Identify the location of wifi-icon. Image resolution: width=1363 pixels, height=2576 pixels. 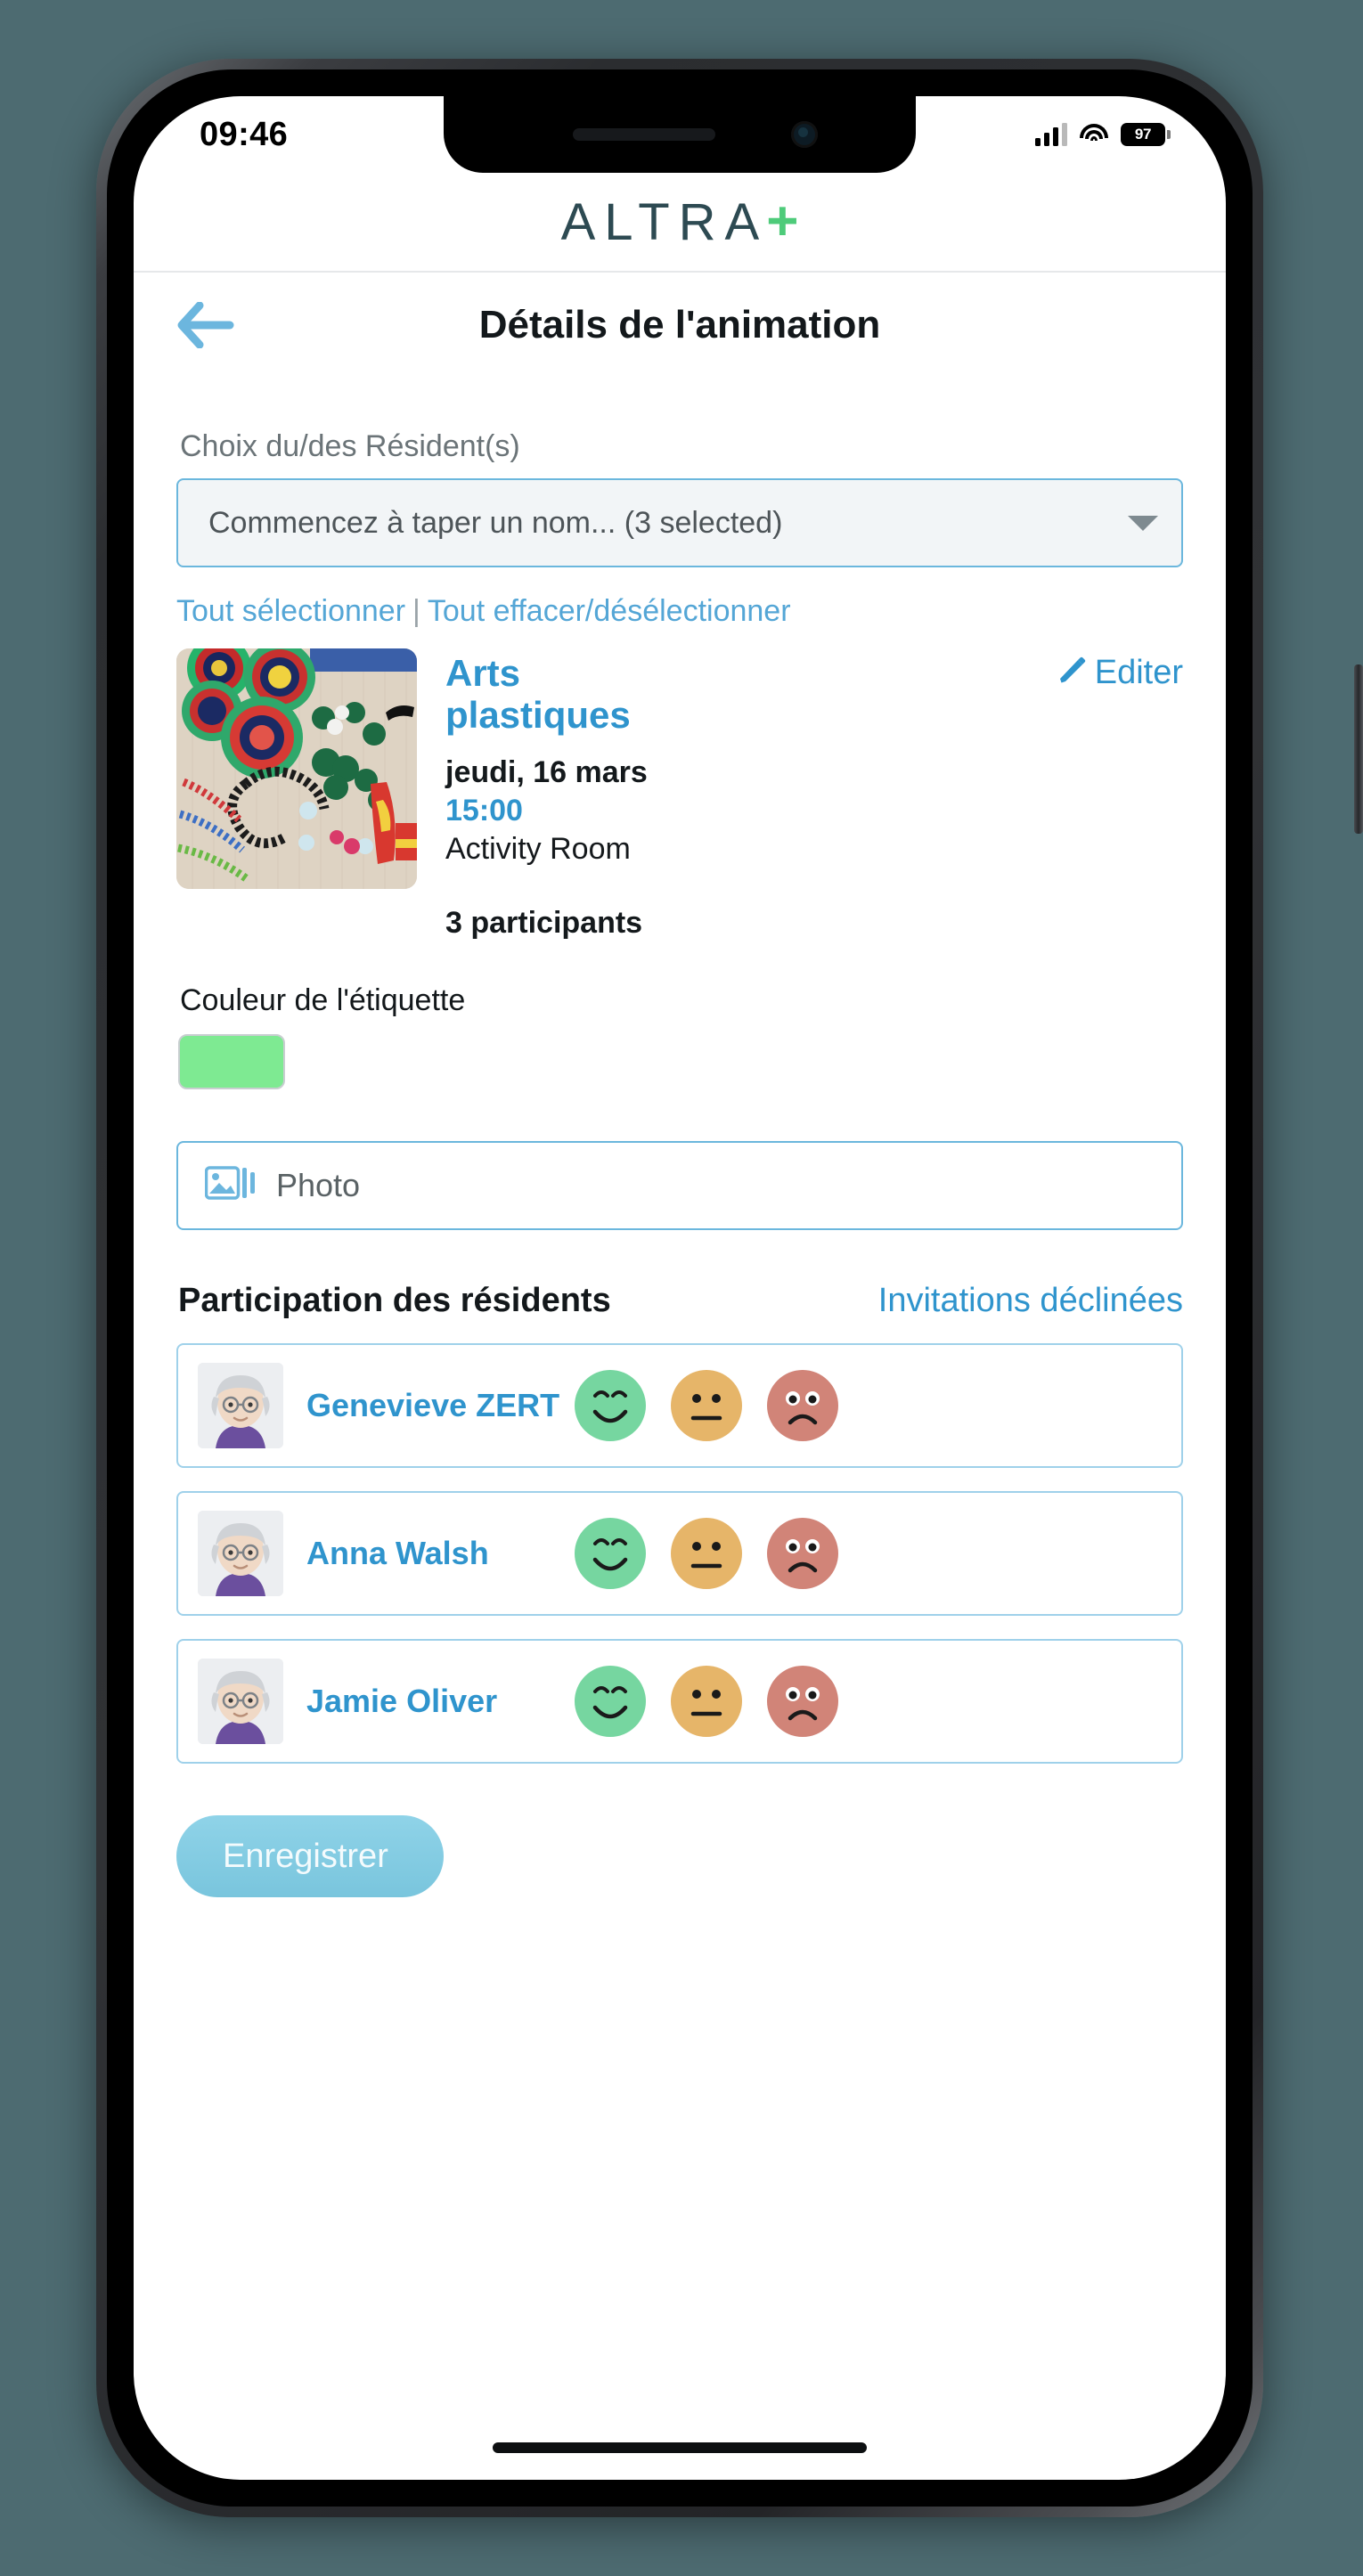
(1094, 134).